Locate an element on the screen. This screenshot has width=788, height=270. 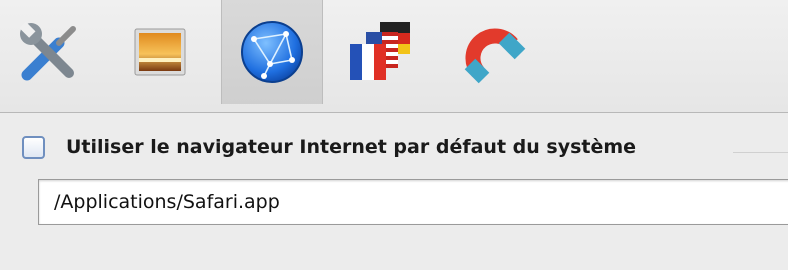
tab-appearance is located at coordinates (160, 52).